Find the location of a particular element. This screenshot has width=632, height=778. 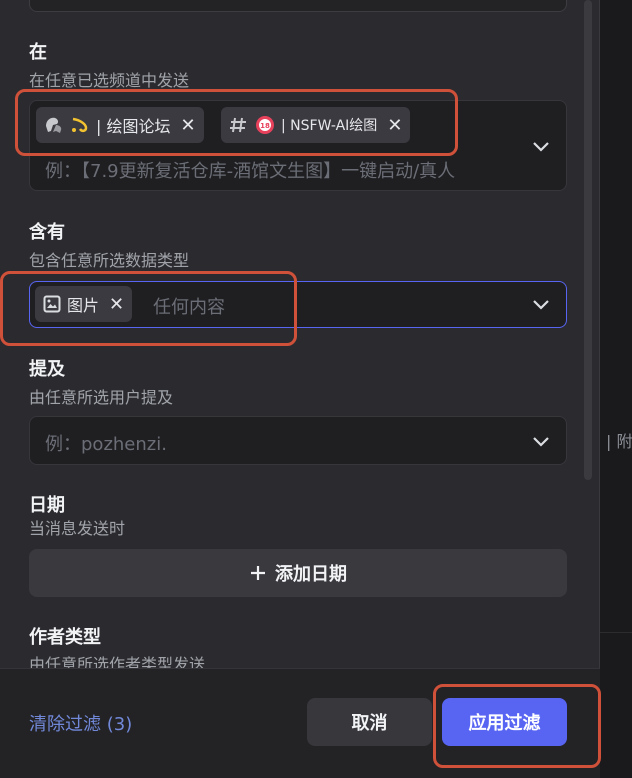

mentions-section-subtitle: 由任意所选用户提及 is located at coordinates (101, 397).